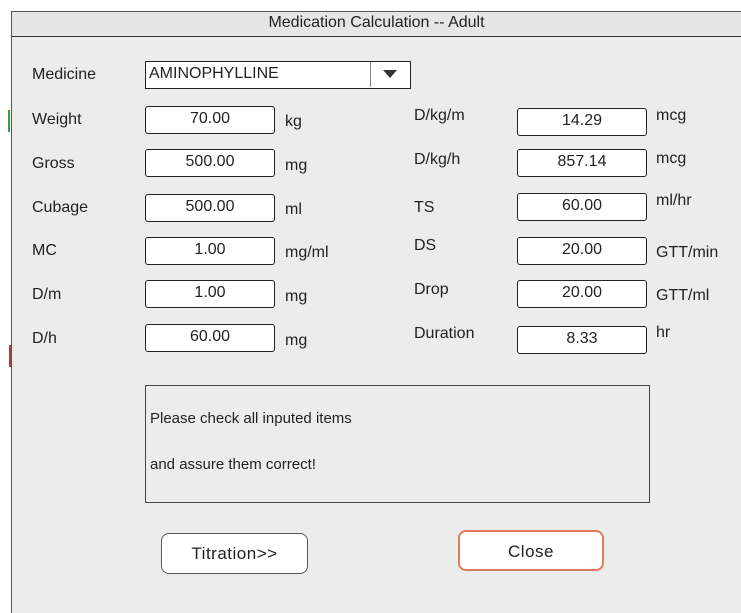 The height and width of the screenshot is (613, 741). I want to click on dkgh-unit: mcg, so click(671, 158).